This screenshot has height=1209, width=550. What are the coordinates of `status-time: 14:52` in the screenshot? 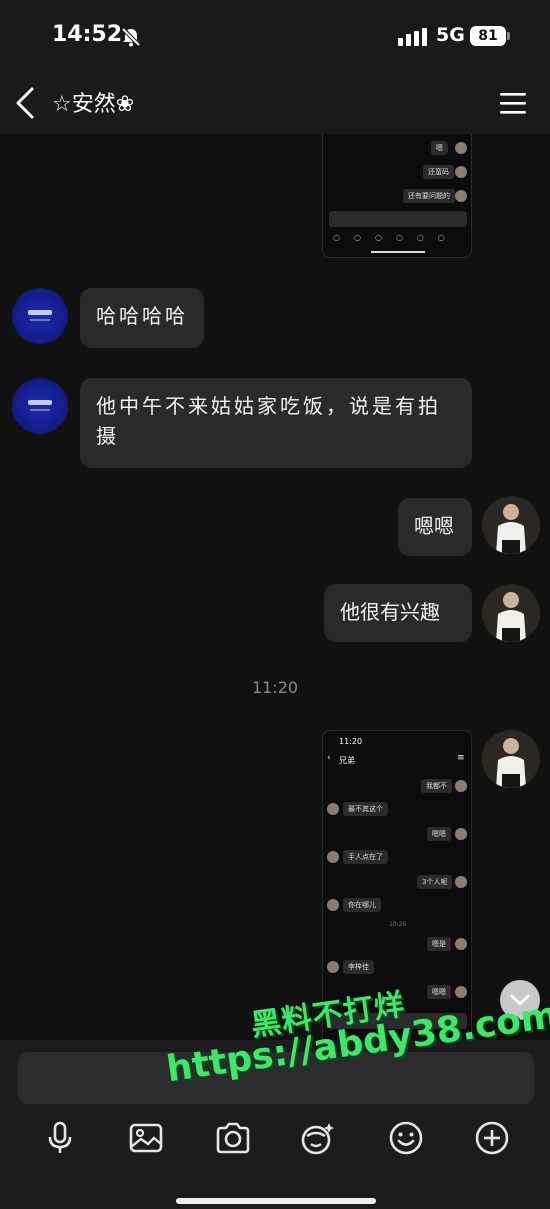 It's located at (87, 34).